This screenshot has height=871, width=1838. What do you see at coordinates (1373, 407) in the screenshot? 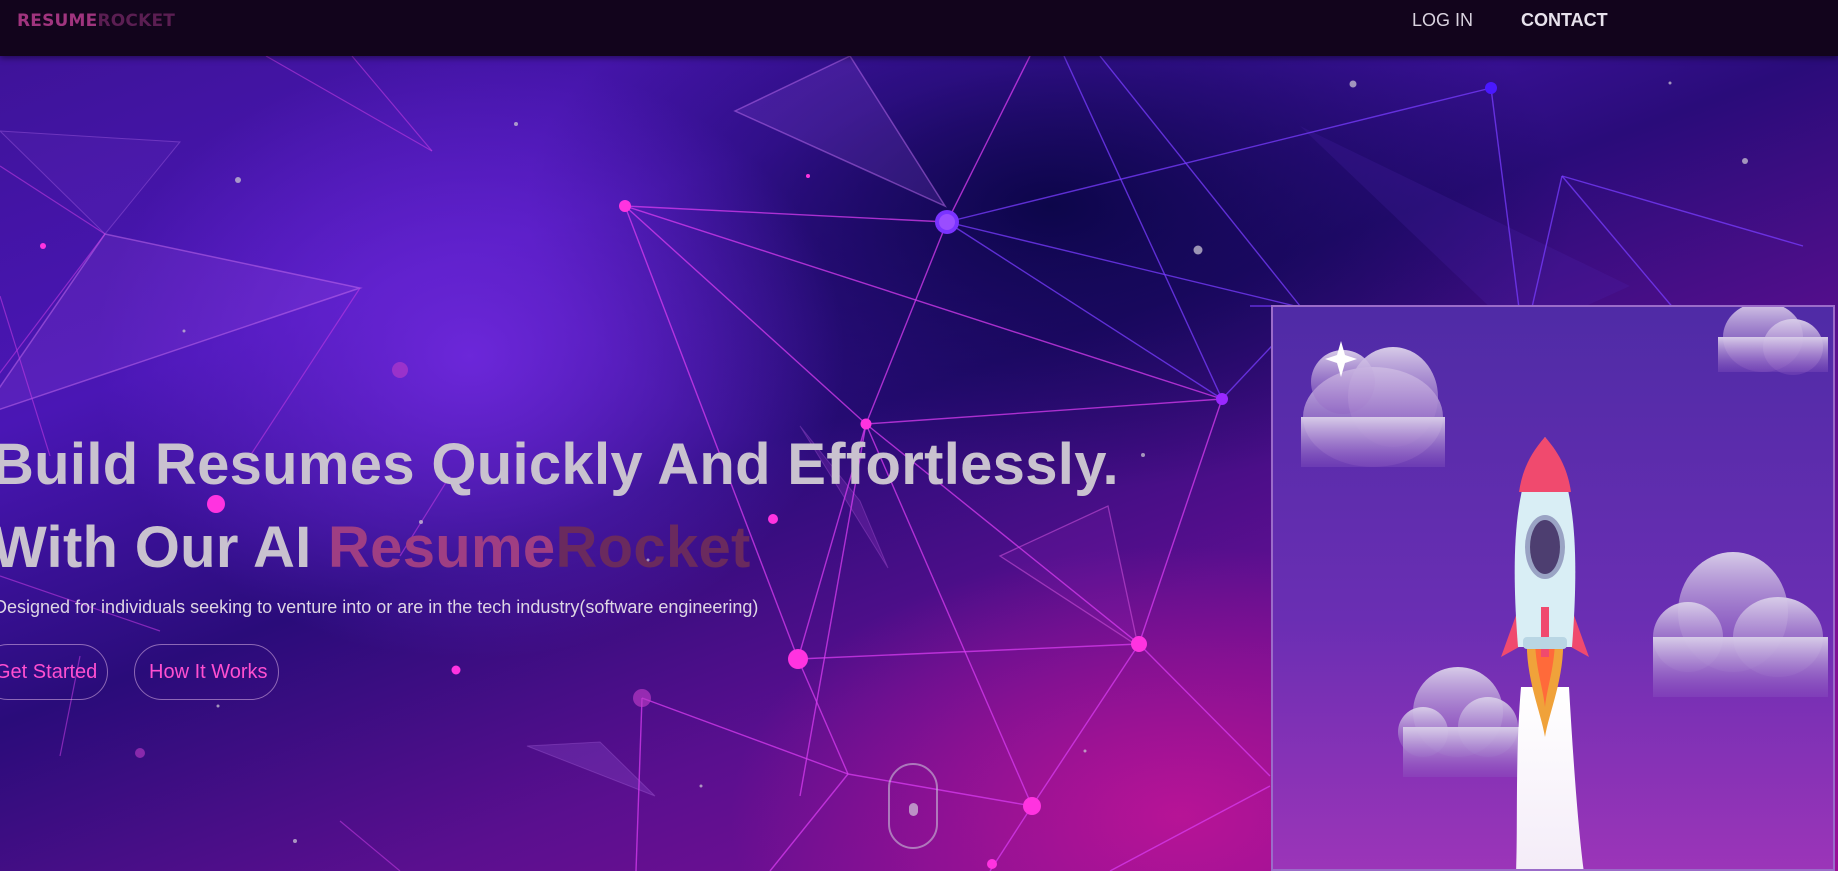
I see `cloud-icon` at bounding box center [1373, 407].